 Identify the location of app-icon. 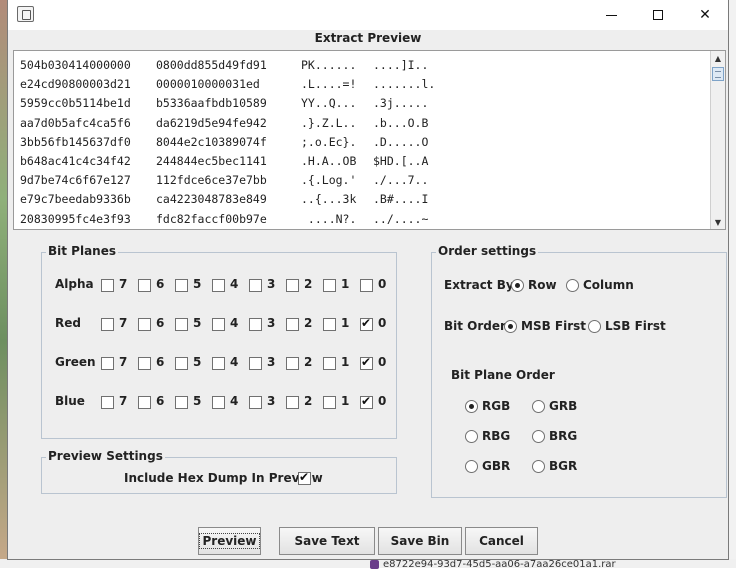
(25, 14).